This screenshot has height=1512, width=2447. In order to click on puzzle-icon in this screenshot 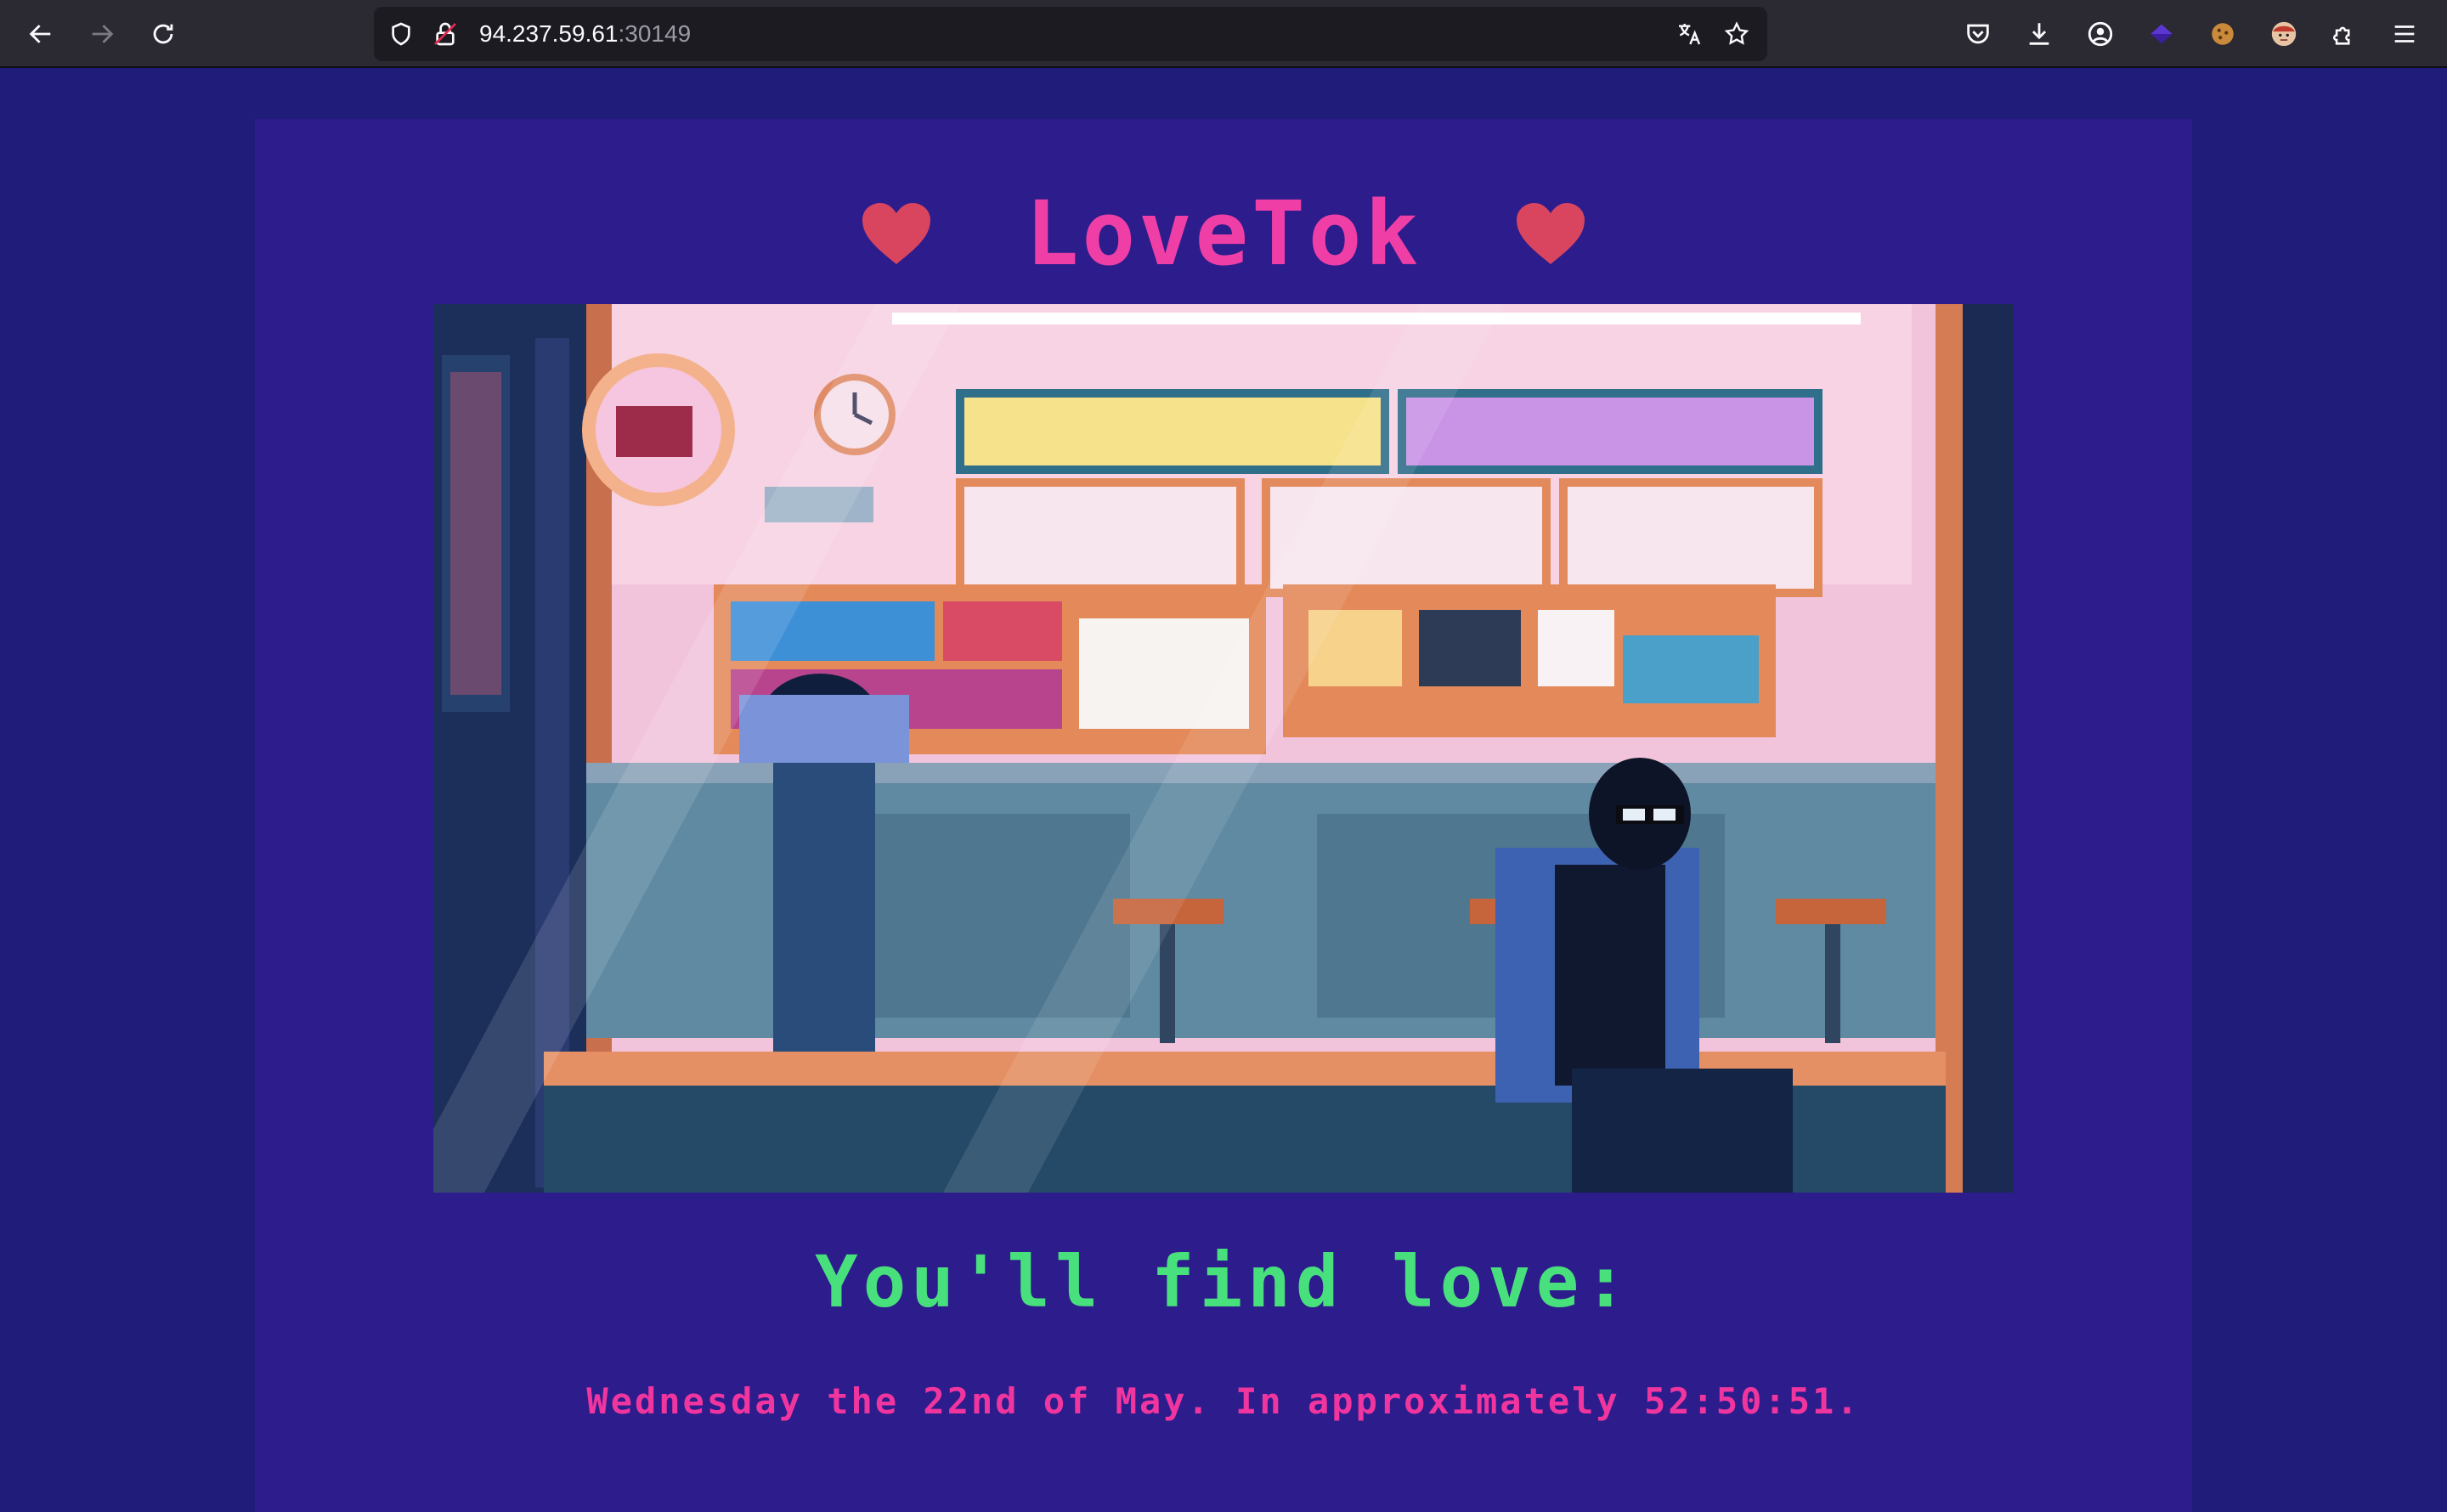, I will do `click(2345, 34)`.